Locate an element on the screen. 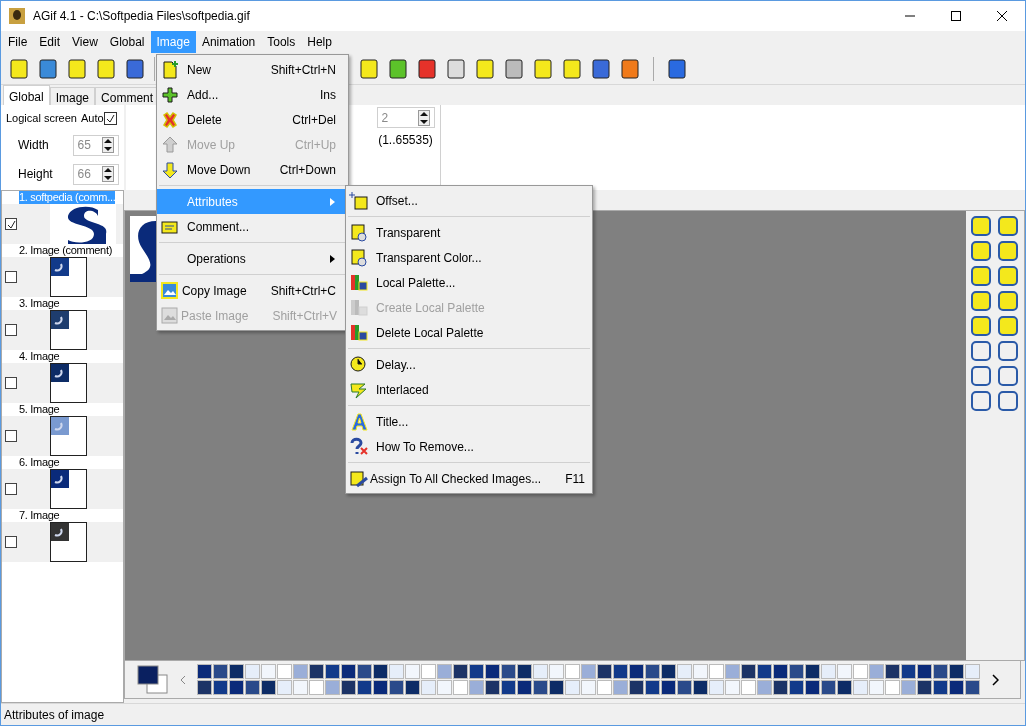 This screenshot has width=1026, height=726. menu-label: Delete is located at coordinates (205, 120).